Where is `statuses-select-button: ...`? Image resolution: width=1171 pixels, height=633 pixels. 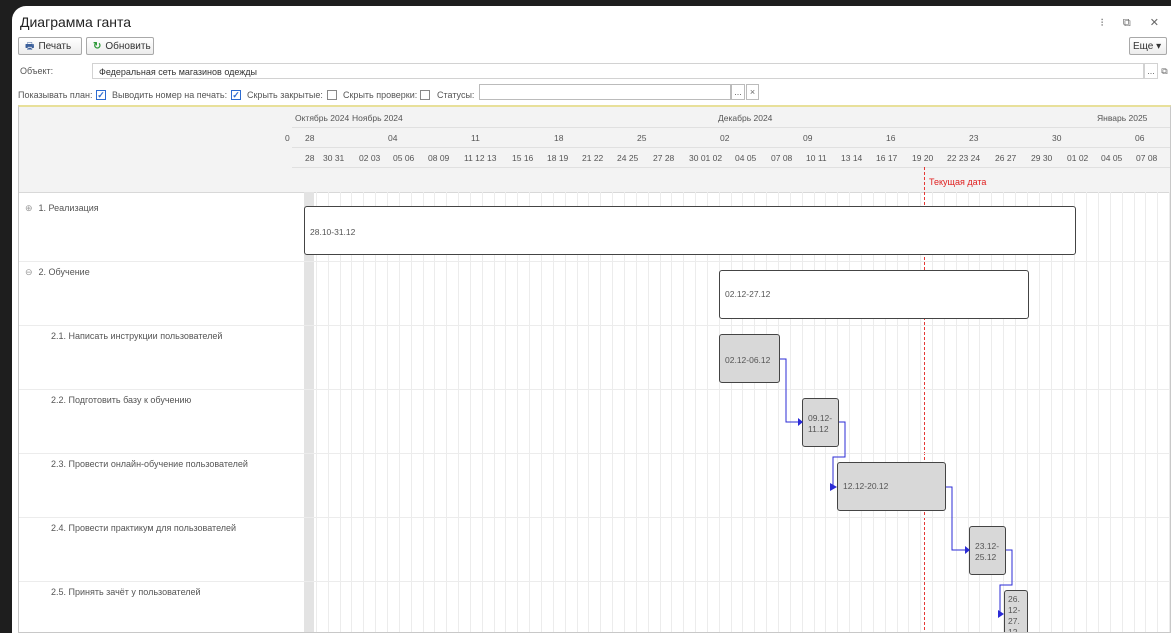
statuses-select-button: ... is located at coordinates (738, 92).